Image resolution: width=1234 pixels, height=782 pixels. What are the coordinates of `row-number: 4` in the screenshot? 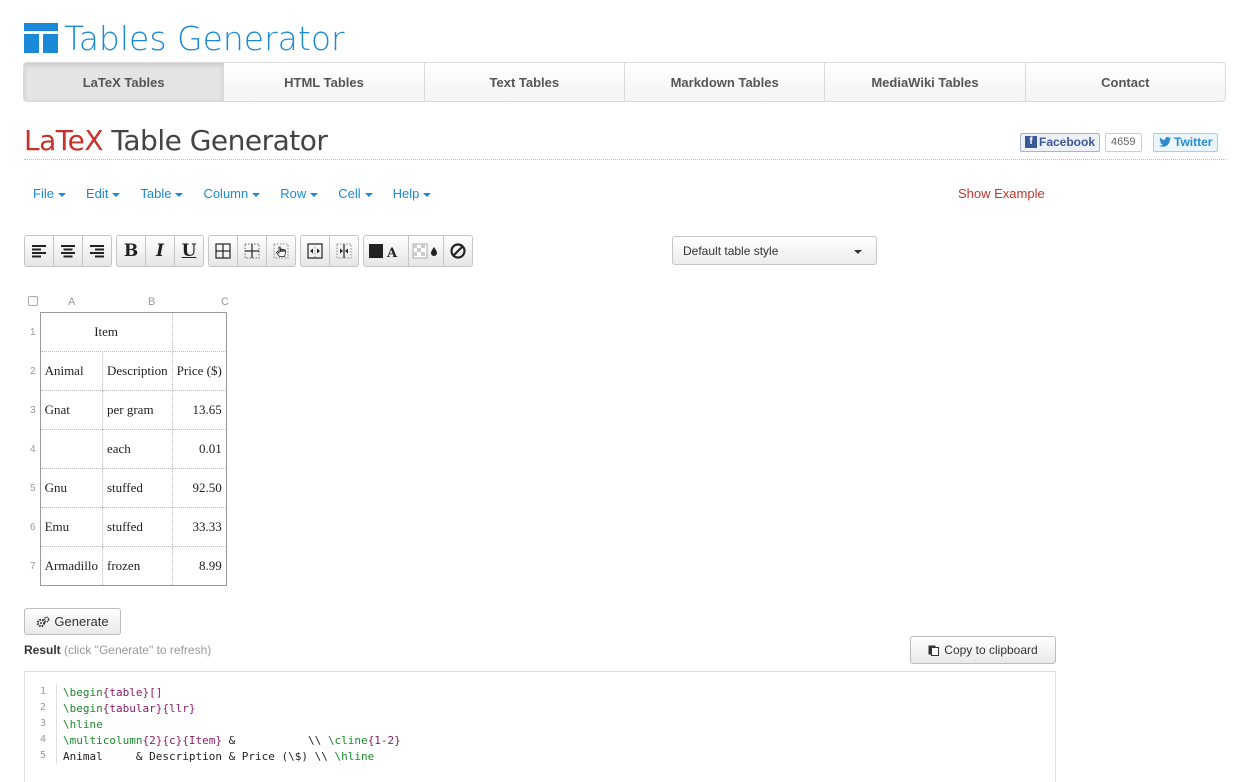 It's located at (32, 449).